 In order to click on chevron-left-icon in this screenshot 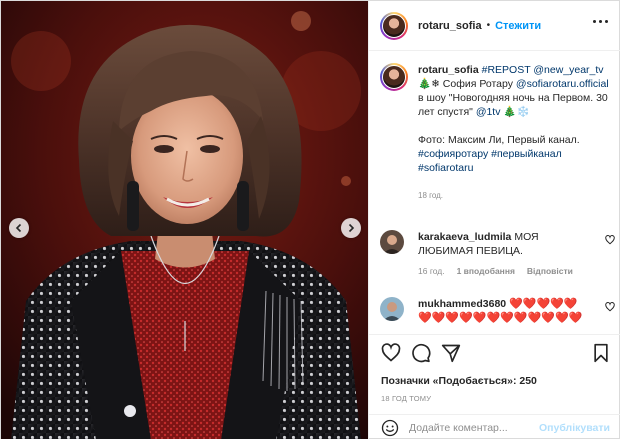, I will do `click(18, 228)`.